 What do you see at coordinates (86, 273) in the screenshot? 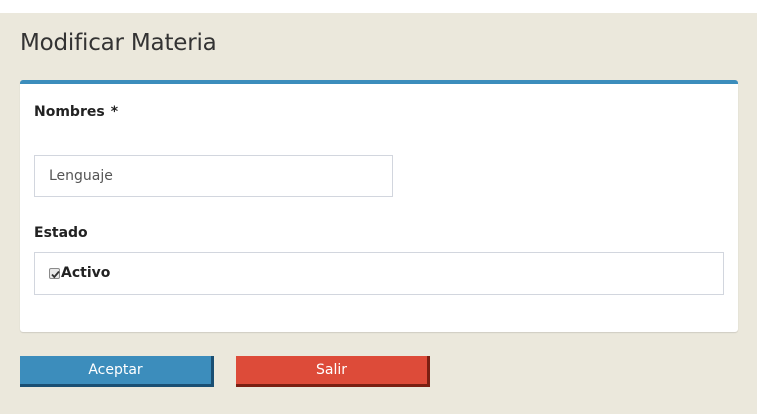
I see `activo-label-text: Activo` at bounding box center [86, 273].